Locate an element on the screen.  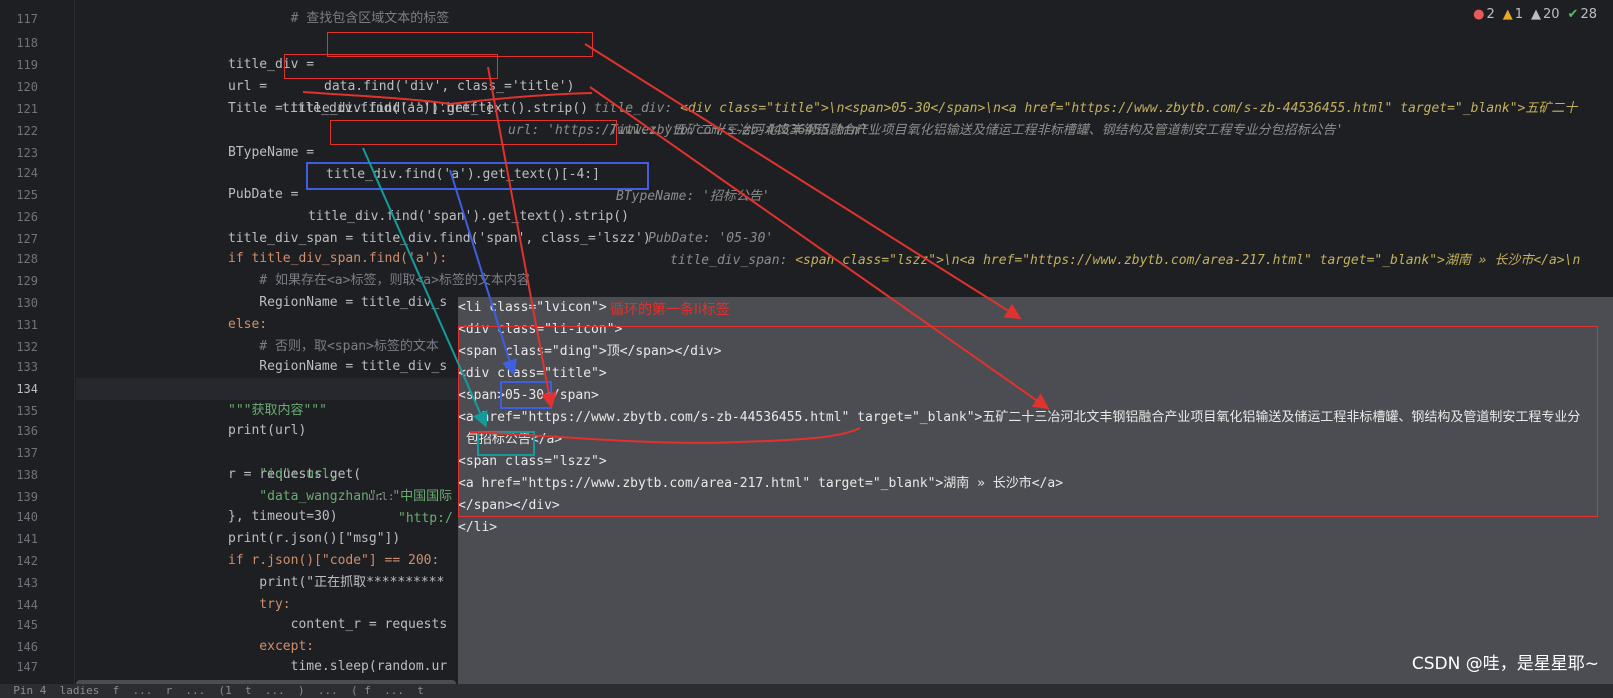
line-number: 119 is located at coordinates (27, 65).